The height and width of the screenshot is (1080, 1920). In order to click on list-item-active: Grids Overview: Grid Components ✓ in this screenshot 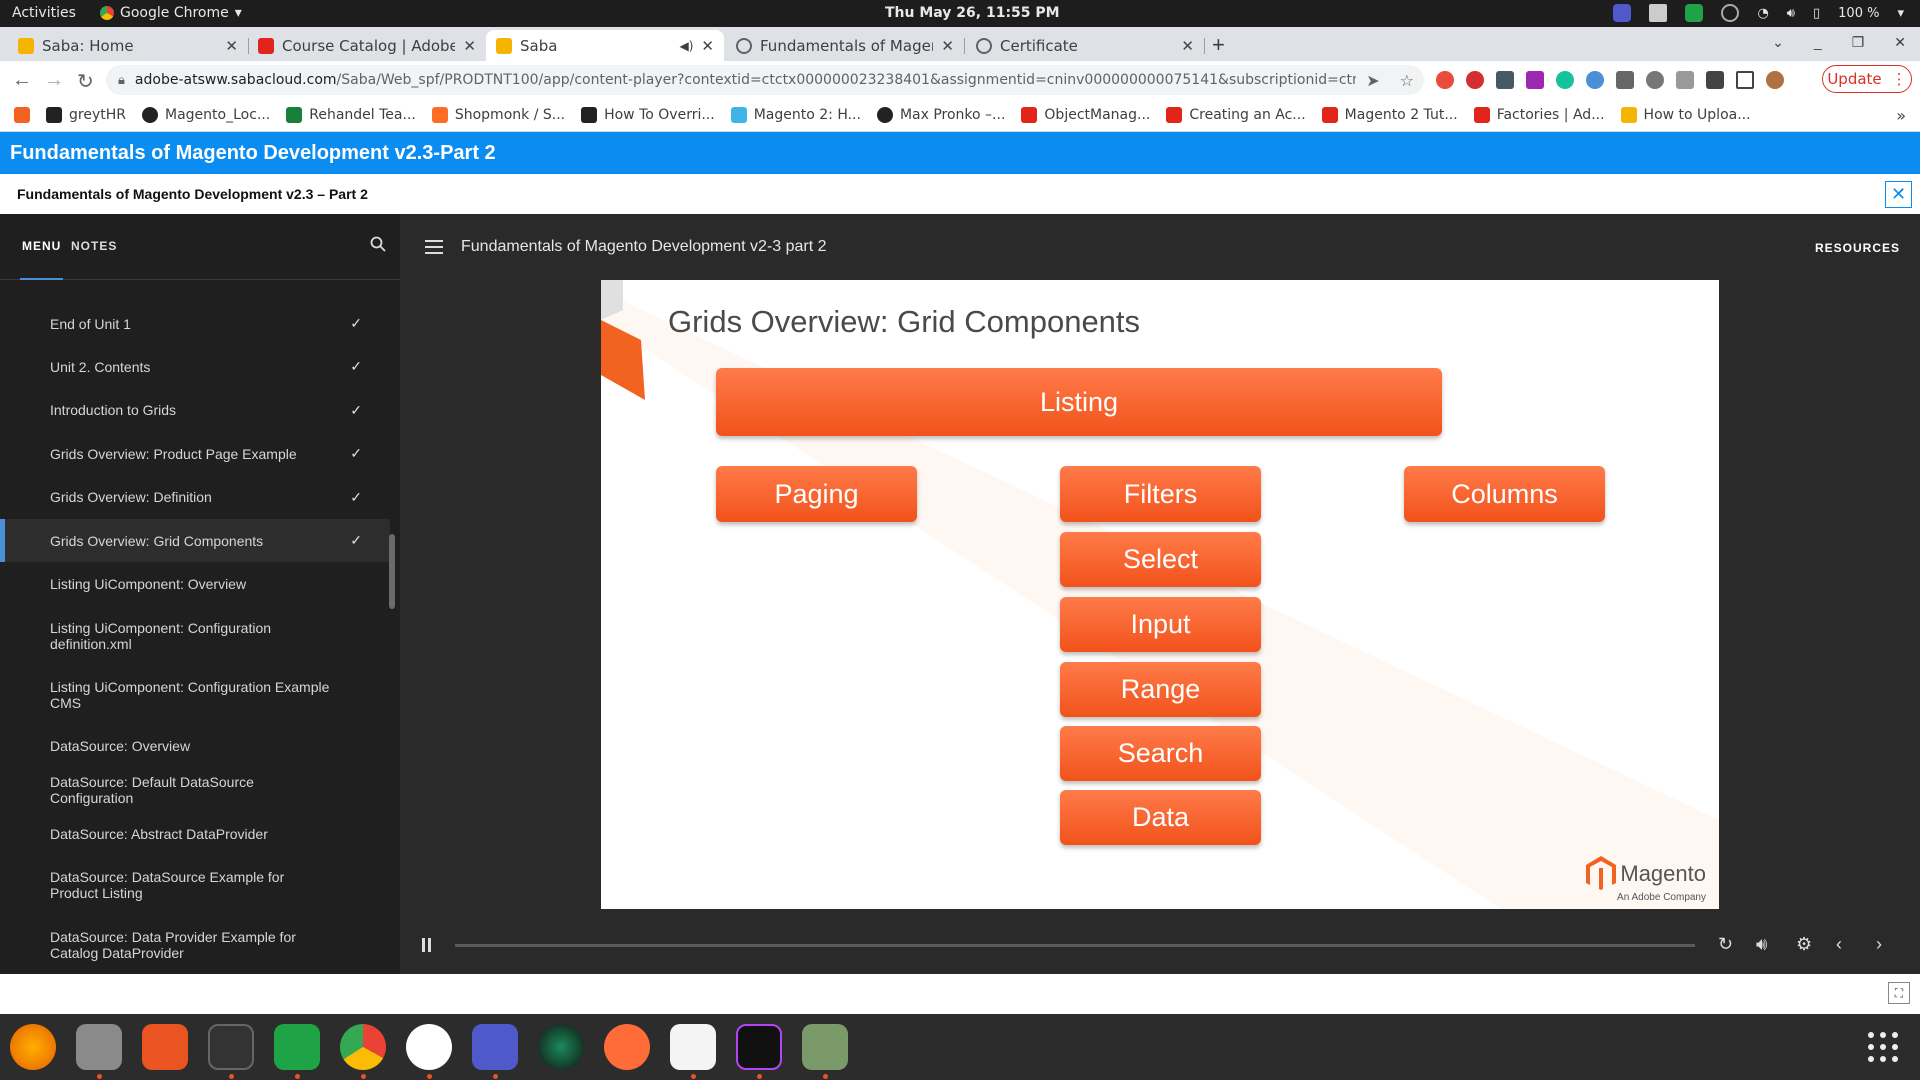, I will do `click(195, 540)`.